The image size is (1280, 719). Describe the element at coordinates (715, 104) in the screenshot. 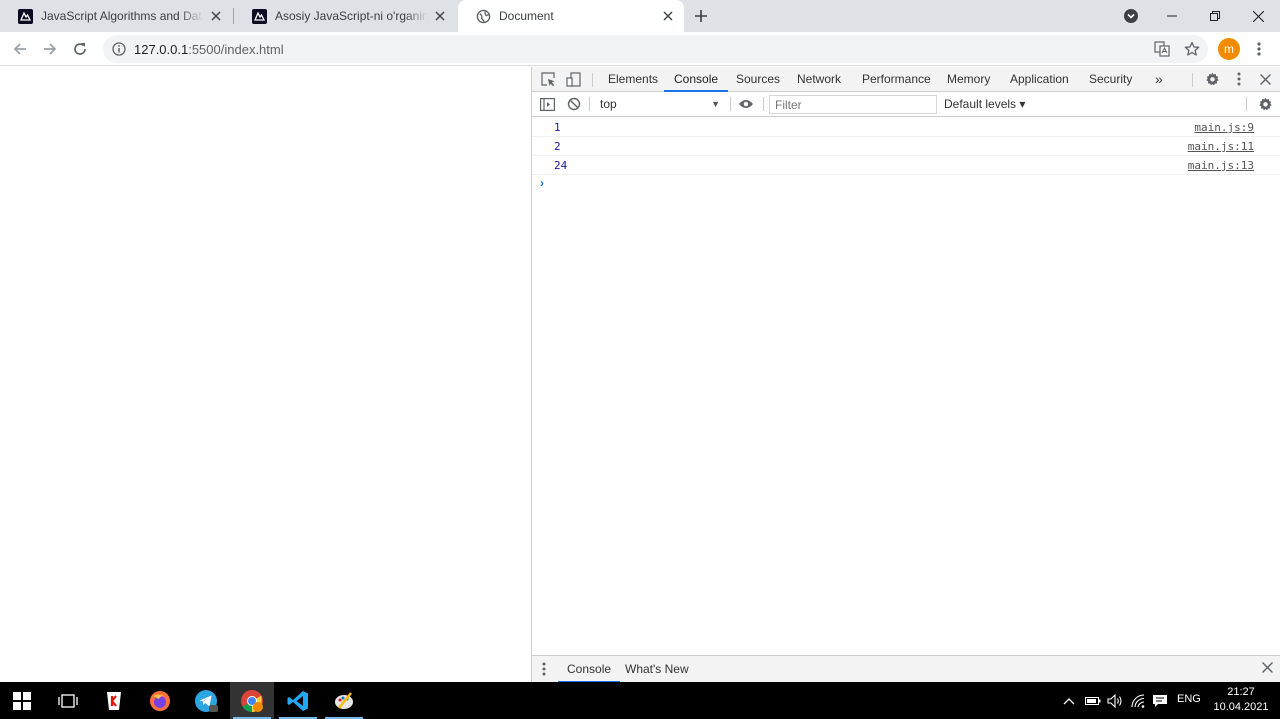

I see `dropdown-arrow-icon: ▼` at that location.